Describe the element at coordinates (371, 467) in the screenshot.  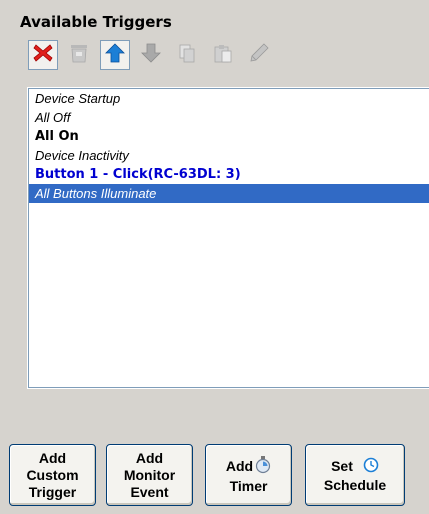
I see `clock-icon` at that location.